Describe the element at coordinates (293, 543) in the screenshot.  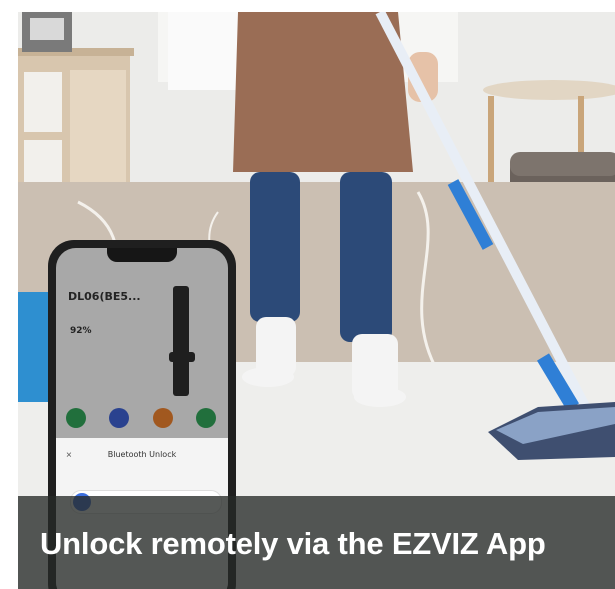
I see `caption-text: Unlock remotely via the EZVIZ App` at that location.